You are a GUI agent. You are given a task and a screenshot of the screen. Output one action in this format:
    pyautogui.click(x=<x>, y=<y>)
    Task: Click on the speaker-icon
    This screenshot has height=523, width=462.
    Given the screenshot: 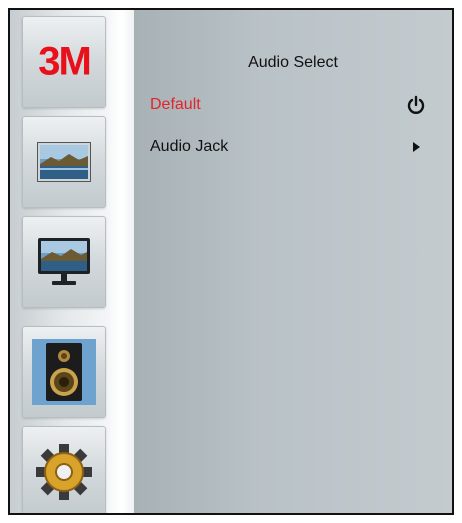 What is the action you would take?
    pyautogui.click(x=64, y=372)
    